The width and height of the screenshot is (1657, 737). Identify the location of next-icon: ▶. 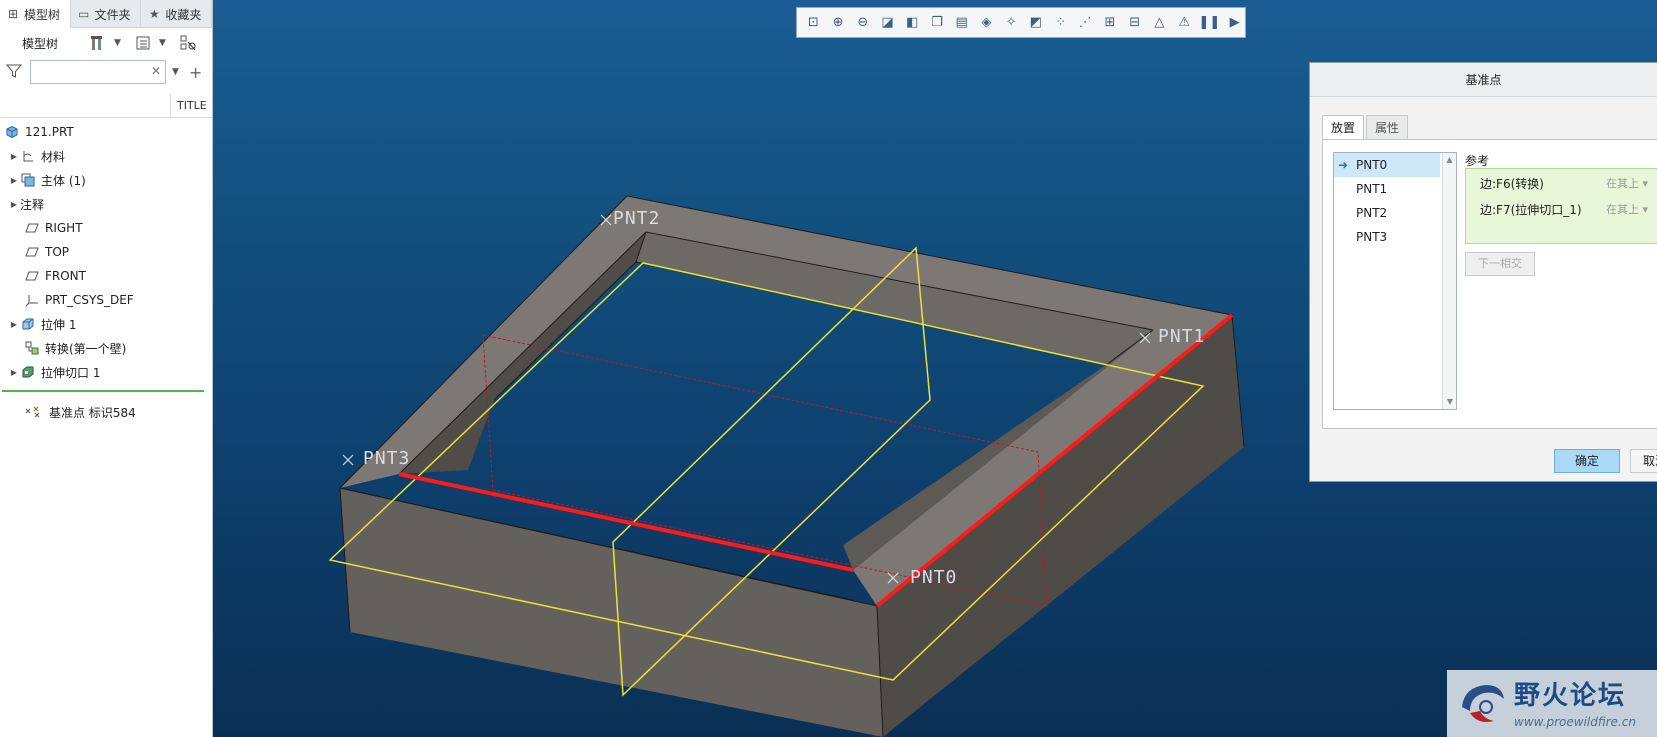
(1234, 23).